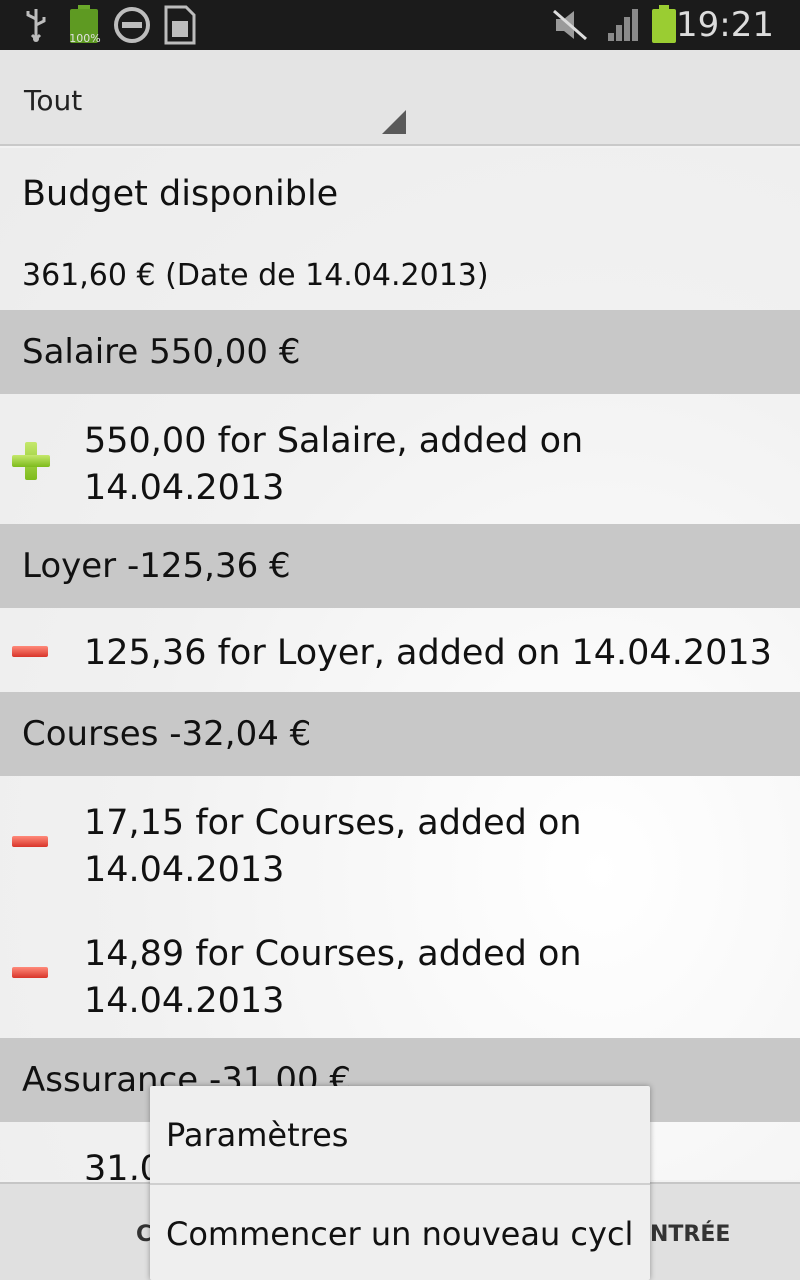 This screenshot has height=1280, width=800. I want to click on category-header-loyer: Loyer -125,36 €, so click(400, 566).